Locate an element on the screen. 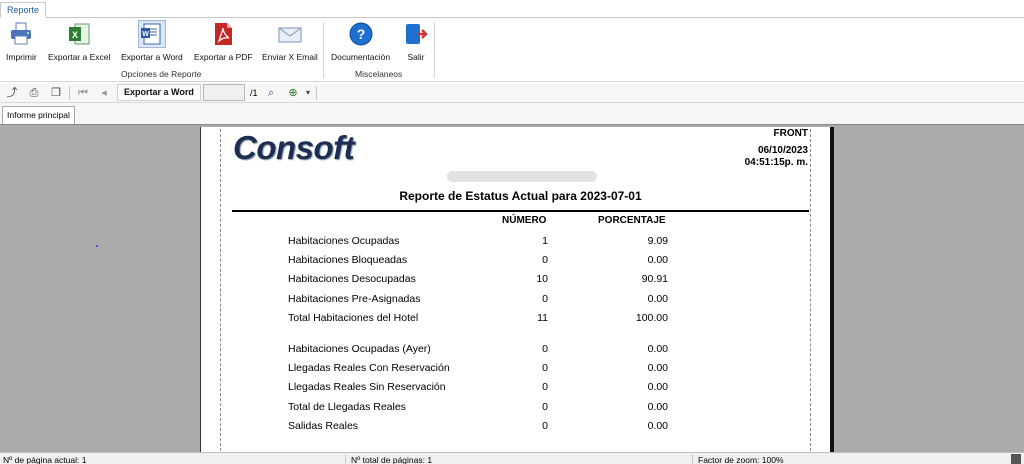  pdf-icon is located at coordinates (224, 34).